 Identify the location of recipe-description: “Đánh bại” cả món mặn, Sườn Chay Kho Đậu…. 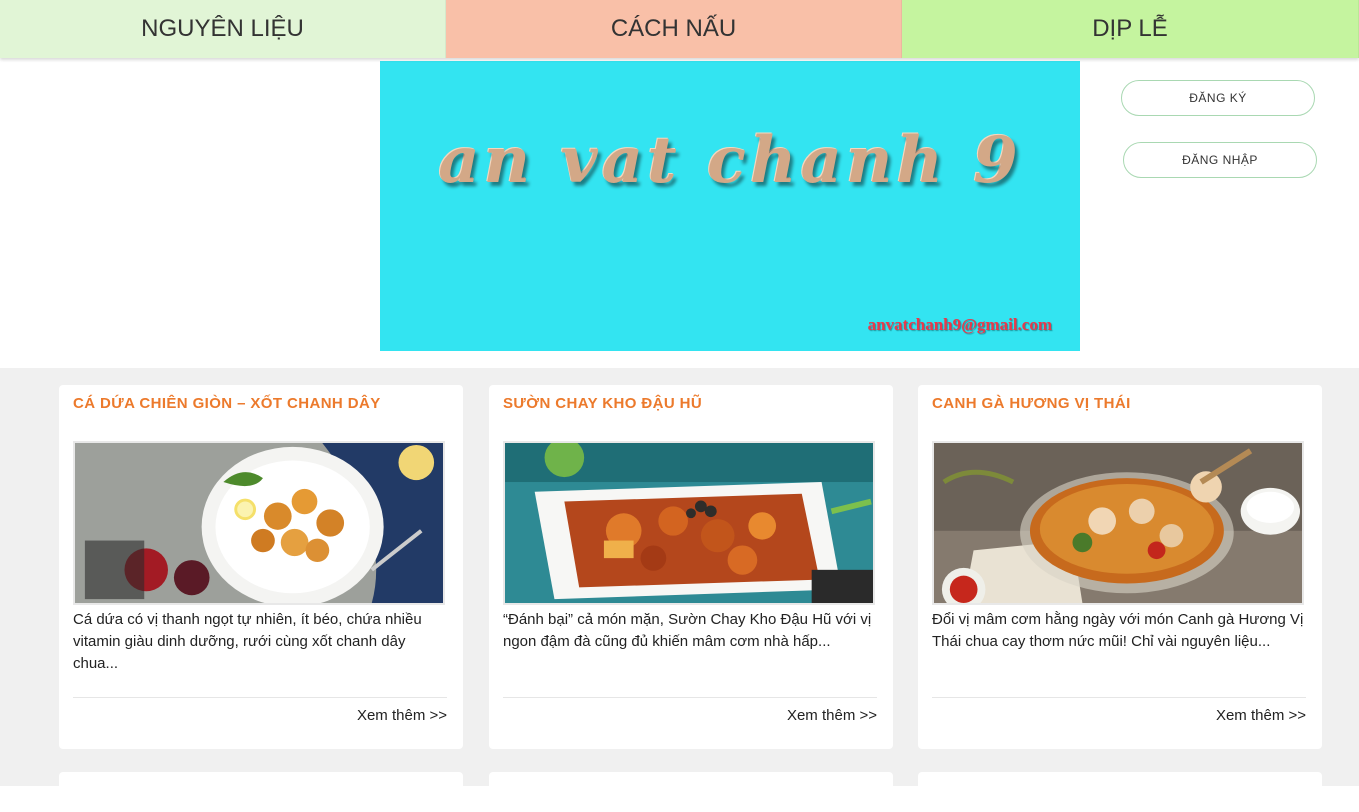
(687, 630).